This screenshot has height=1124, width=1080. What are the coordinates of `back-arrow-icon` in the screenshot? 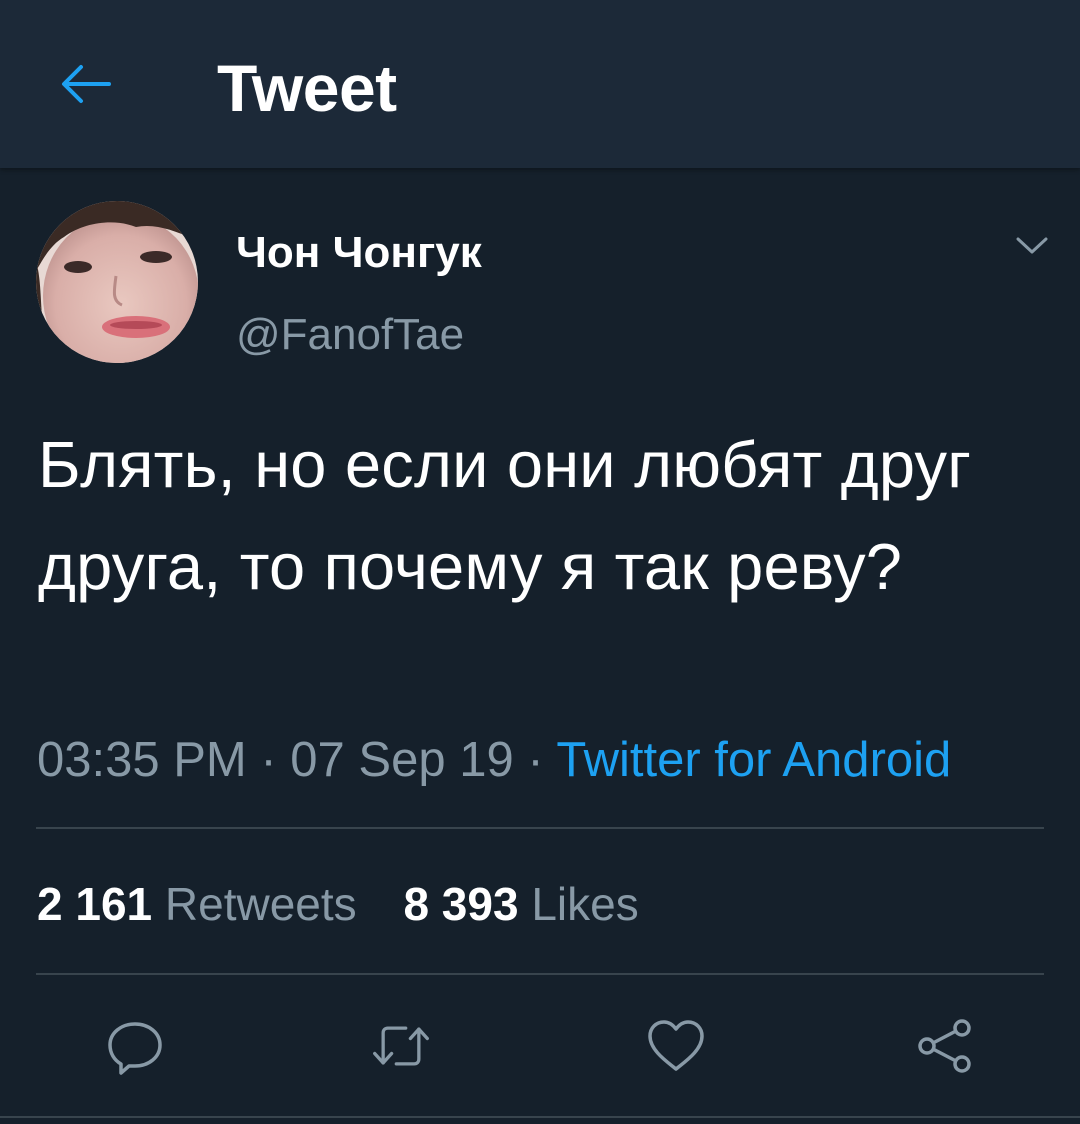 It's located at (86, 84).